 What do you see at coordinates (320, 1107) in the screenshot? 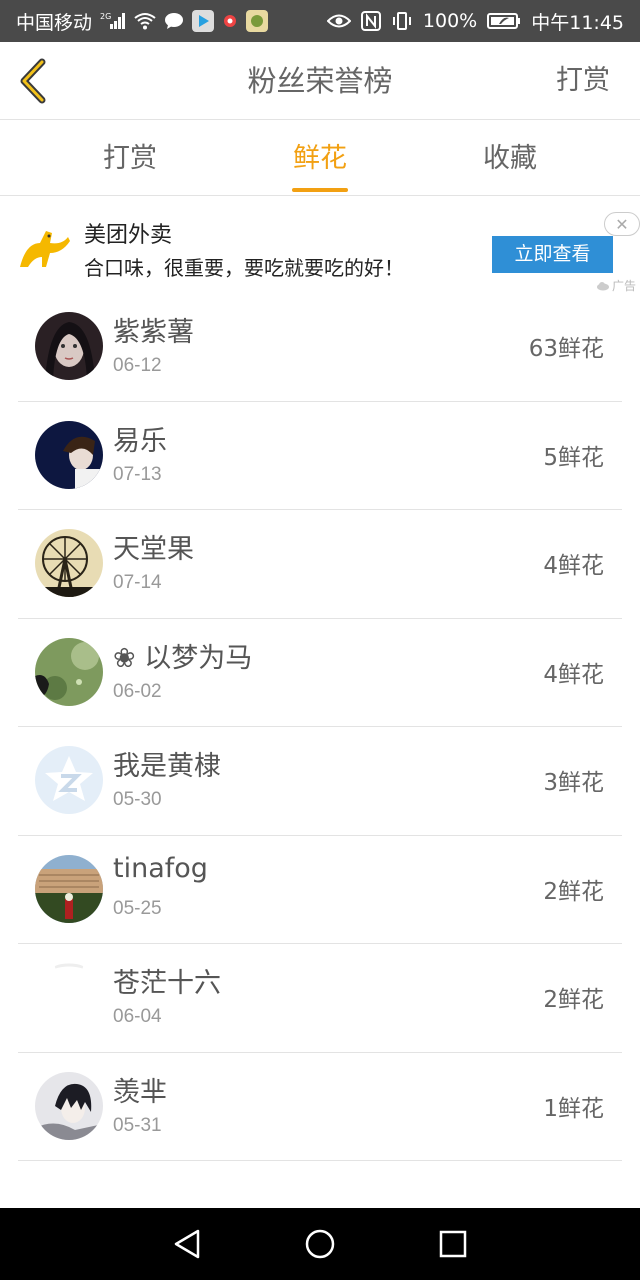
I see `list-item: 羡芈 05-31 1鲜花` at bounding box center [320, 1107].